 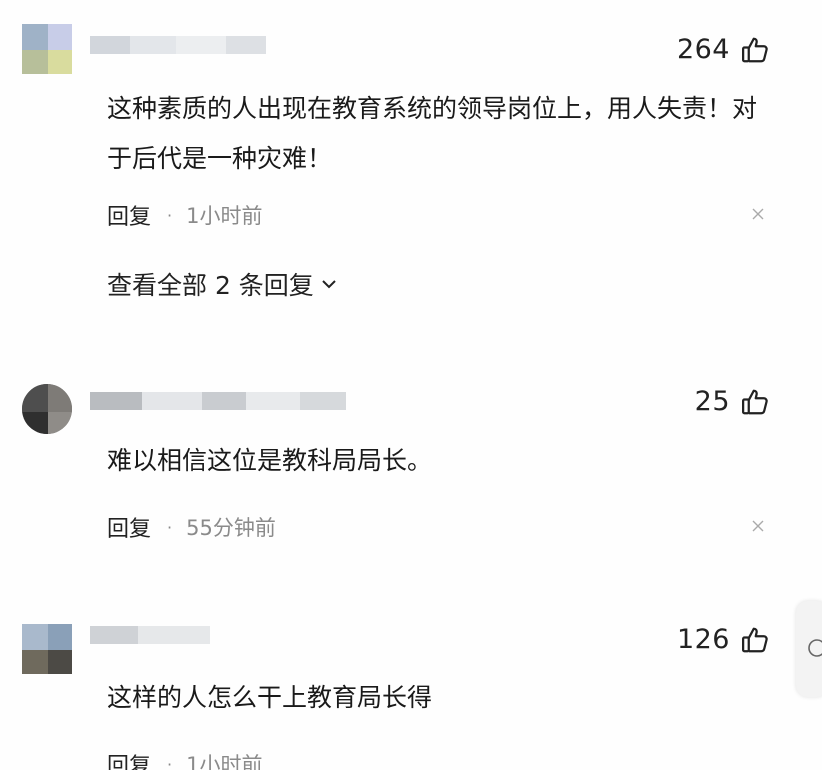 I want to click on like-button: 126, so click(x=723, y=639).